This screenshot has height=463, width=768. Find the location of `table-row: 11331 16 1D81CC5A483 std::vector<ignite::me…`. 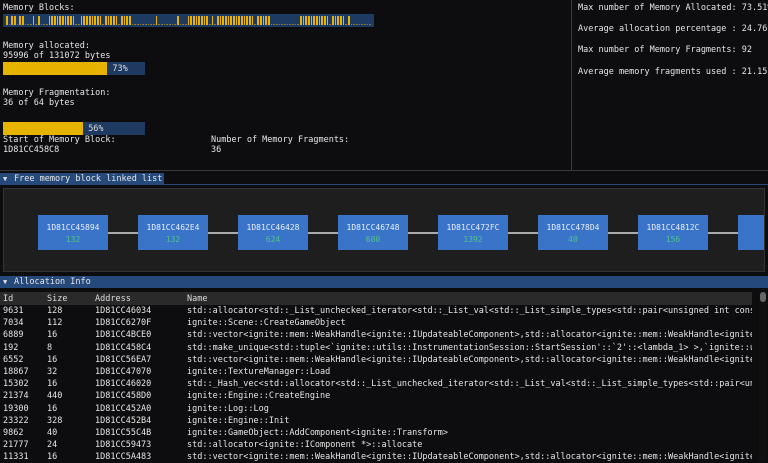

table-row: 11331 16 1D81CC5A483 std::vector<ignite::me… is located at coordinates (376, 457).